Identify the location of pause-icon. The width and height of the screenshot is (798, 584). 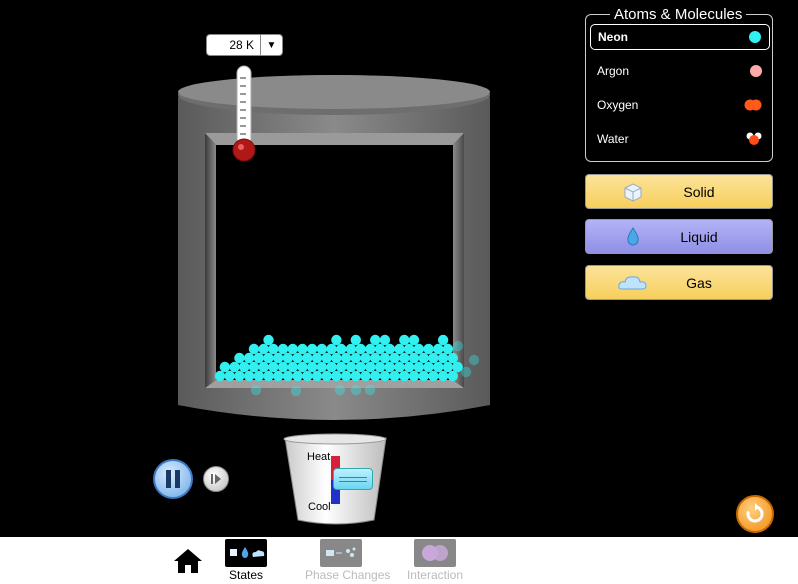
(173, 479).